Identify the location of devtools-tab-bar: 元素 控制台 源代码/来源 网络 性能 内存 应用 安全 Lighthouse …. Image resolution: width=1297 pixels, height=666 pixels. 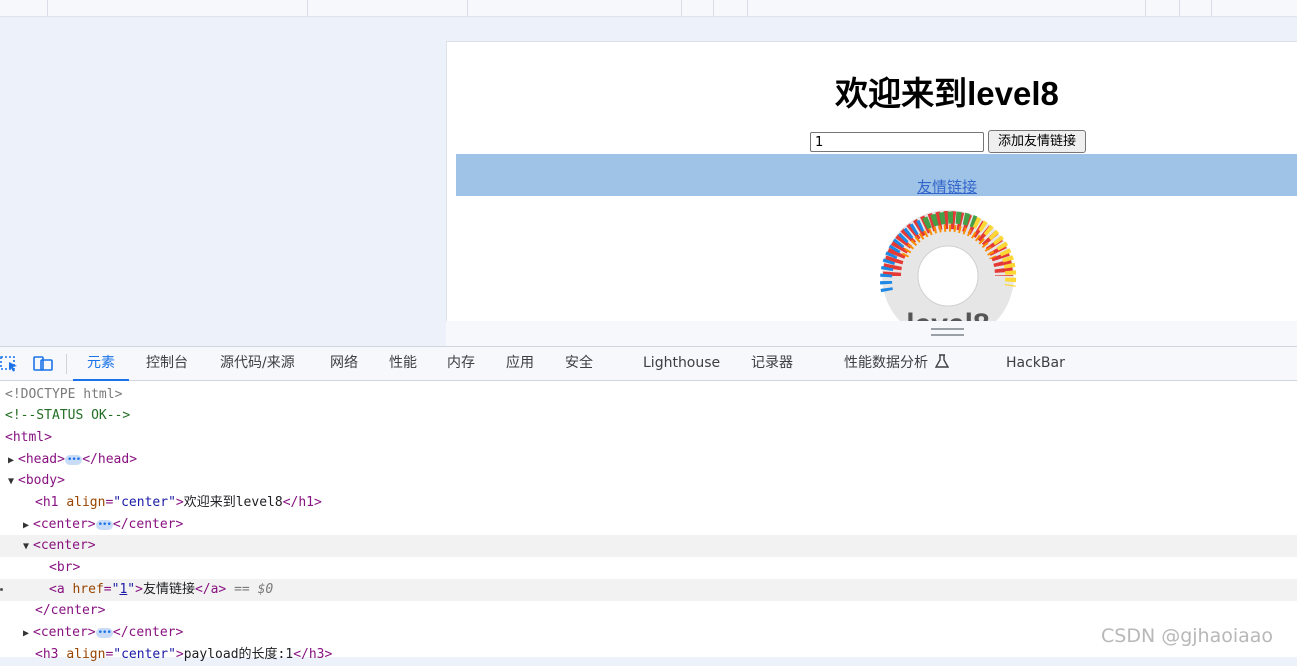
(648, 363).